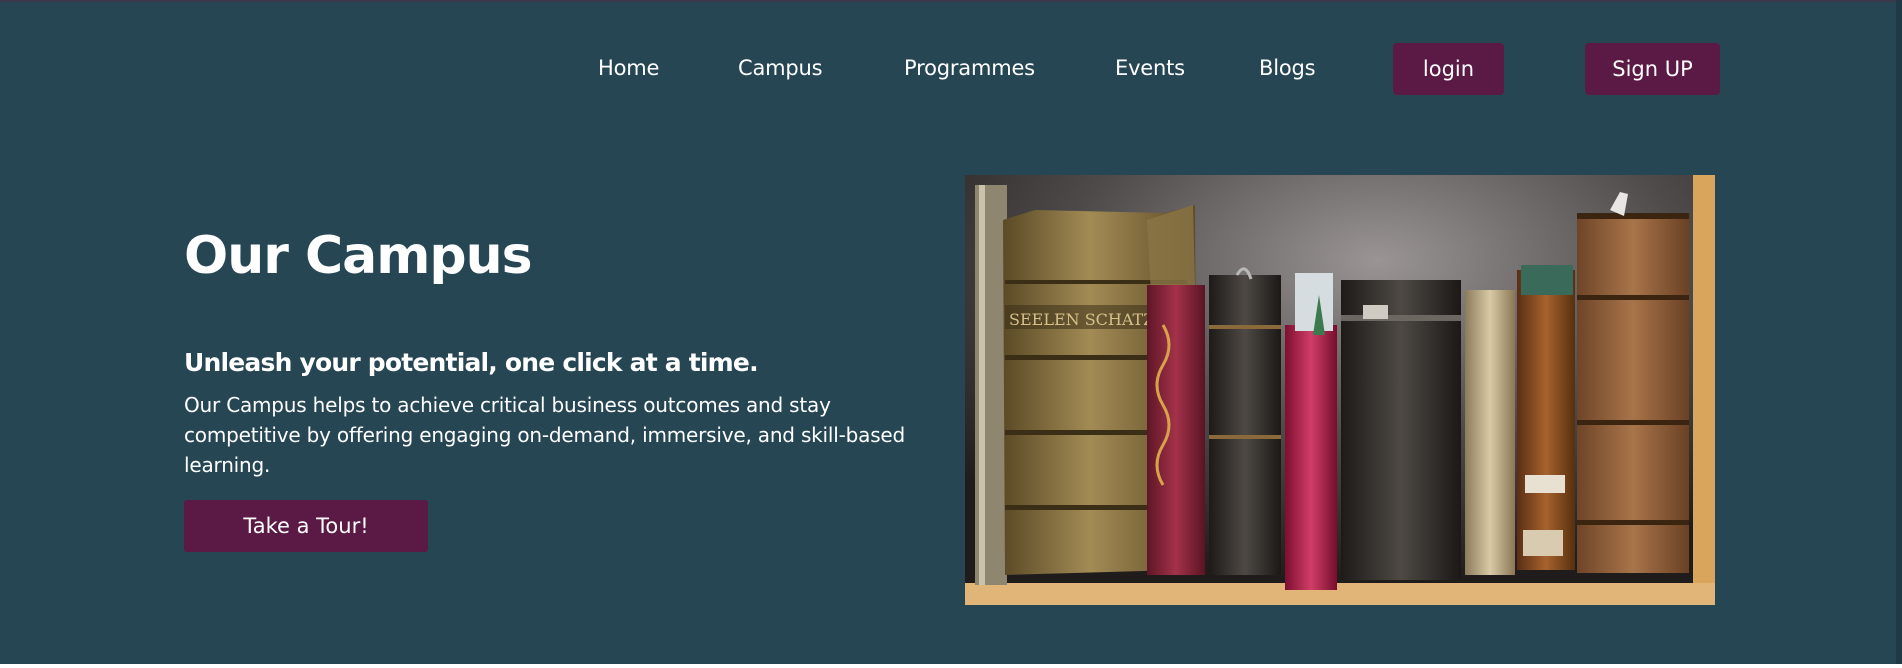 This screenshot has height=668, width=1902. I want to click on nav-link-campus: Campus, so click(780, 68).